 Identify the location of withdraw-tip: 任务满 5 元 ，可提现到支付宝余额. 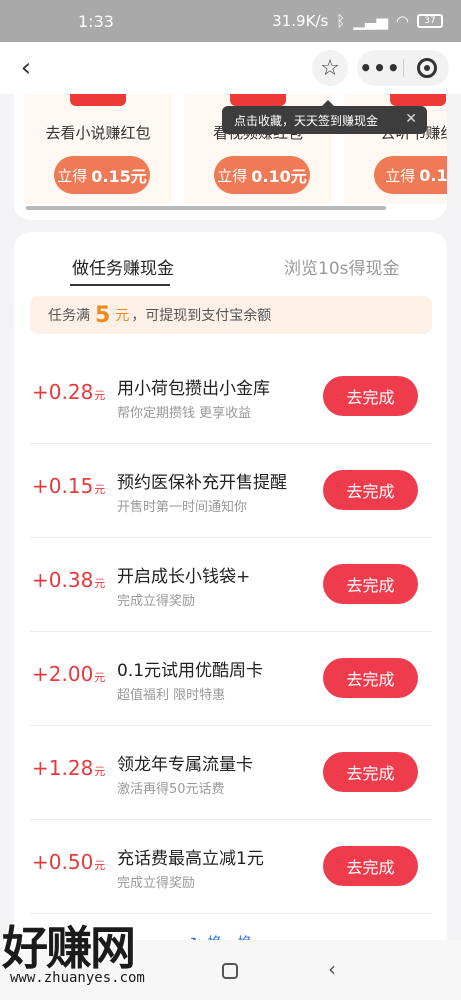
(231, 315).